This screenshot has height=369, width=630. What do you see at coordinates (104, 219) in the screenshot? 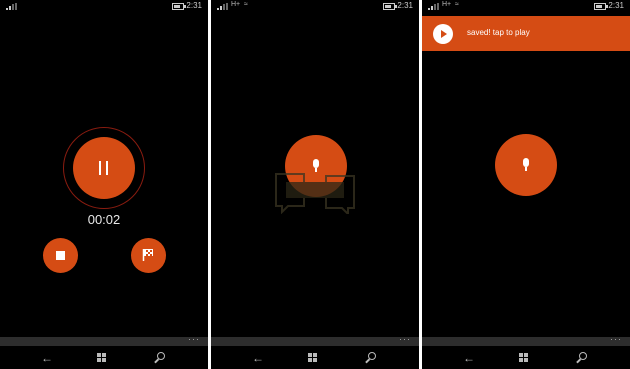
I see `recording-timer: 00:02` at bounding box center [104, 219].